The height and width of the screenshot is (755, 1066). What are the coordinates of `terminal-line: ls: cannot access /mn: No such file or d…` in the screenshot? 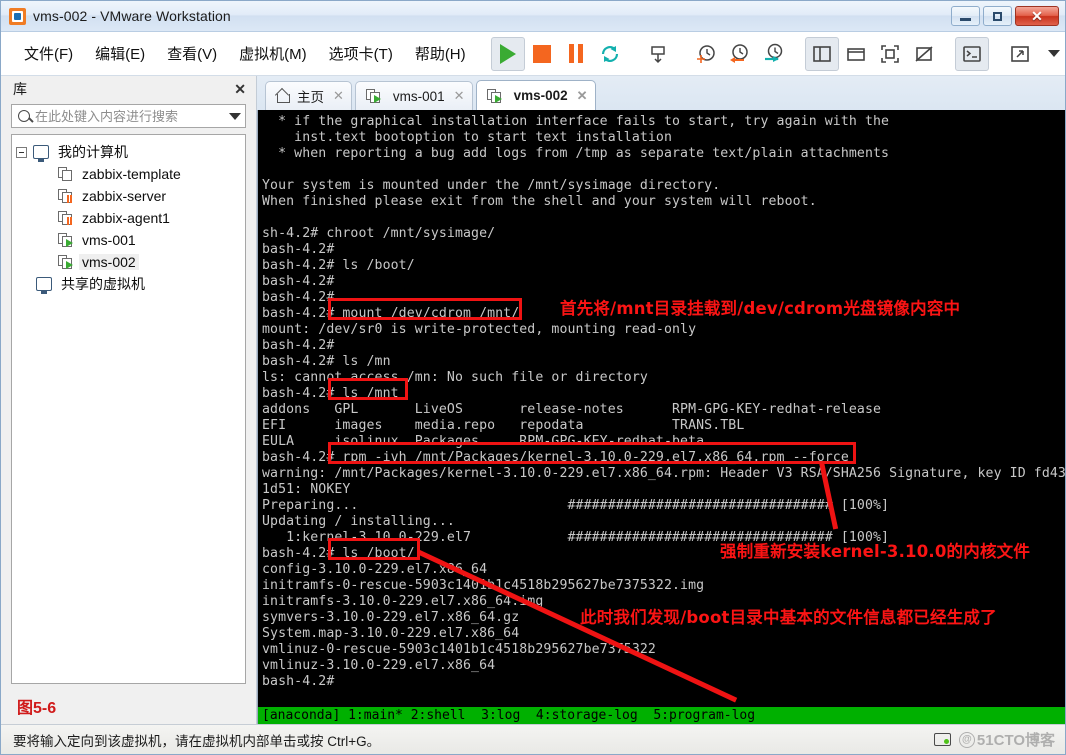 It's located at (455, 377).